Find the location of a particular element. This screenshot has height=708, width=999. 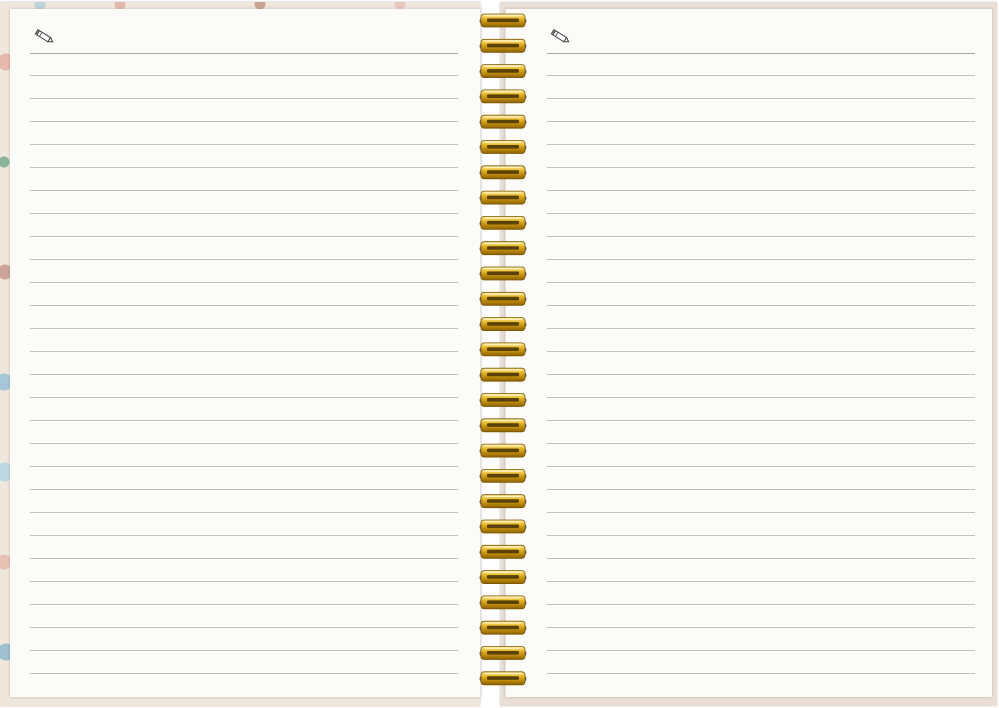

spiral-binding is located at coordinates (503, 355).